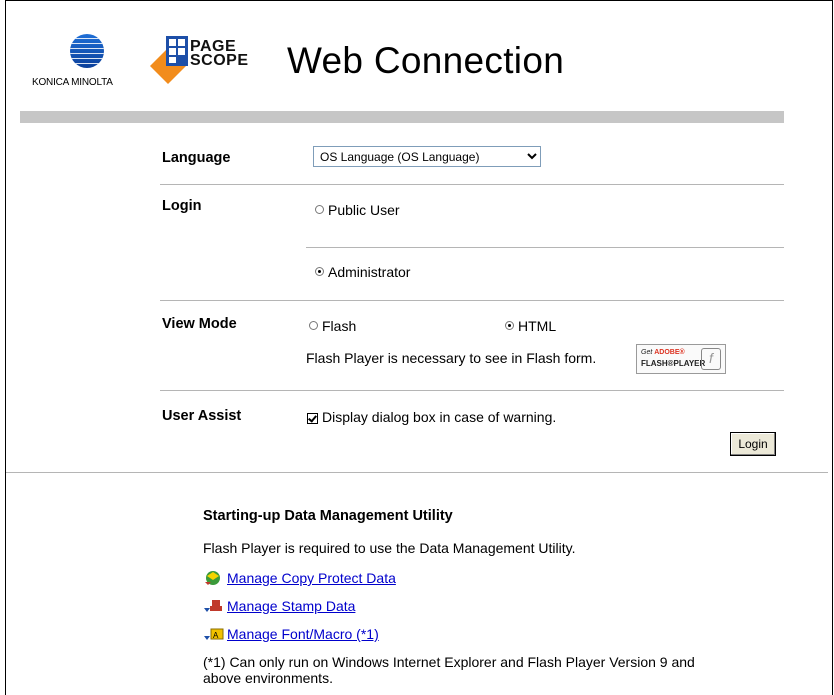 The width and height of the screenshot is (834, 695). Describe the element at coordinates (509, 325) in the screenshot. I see `html-radio` at that location.